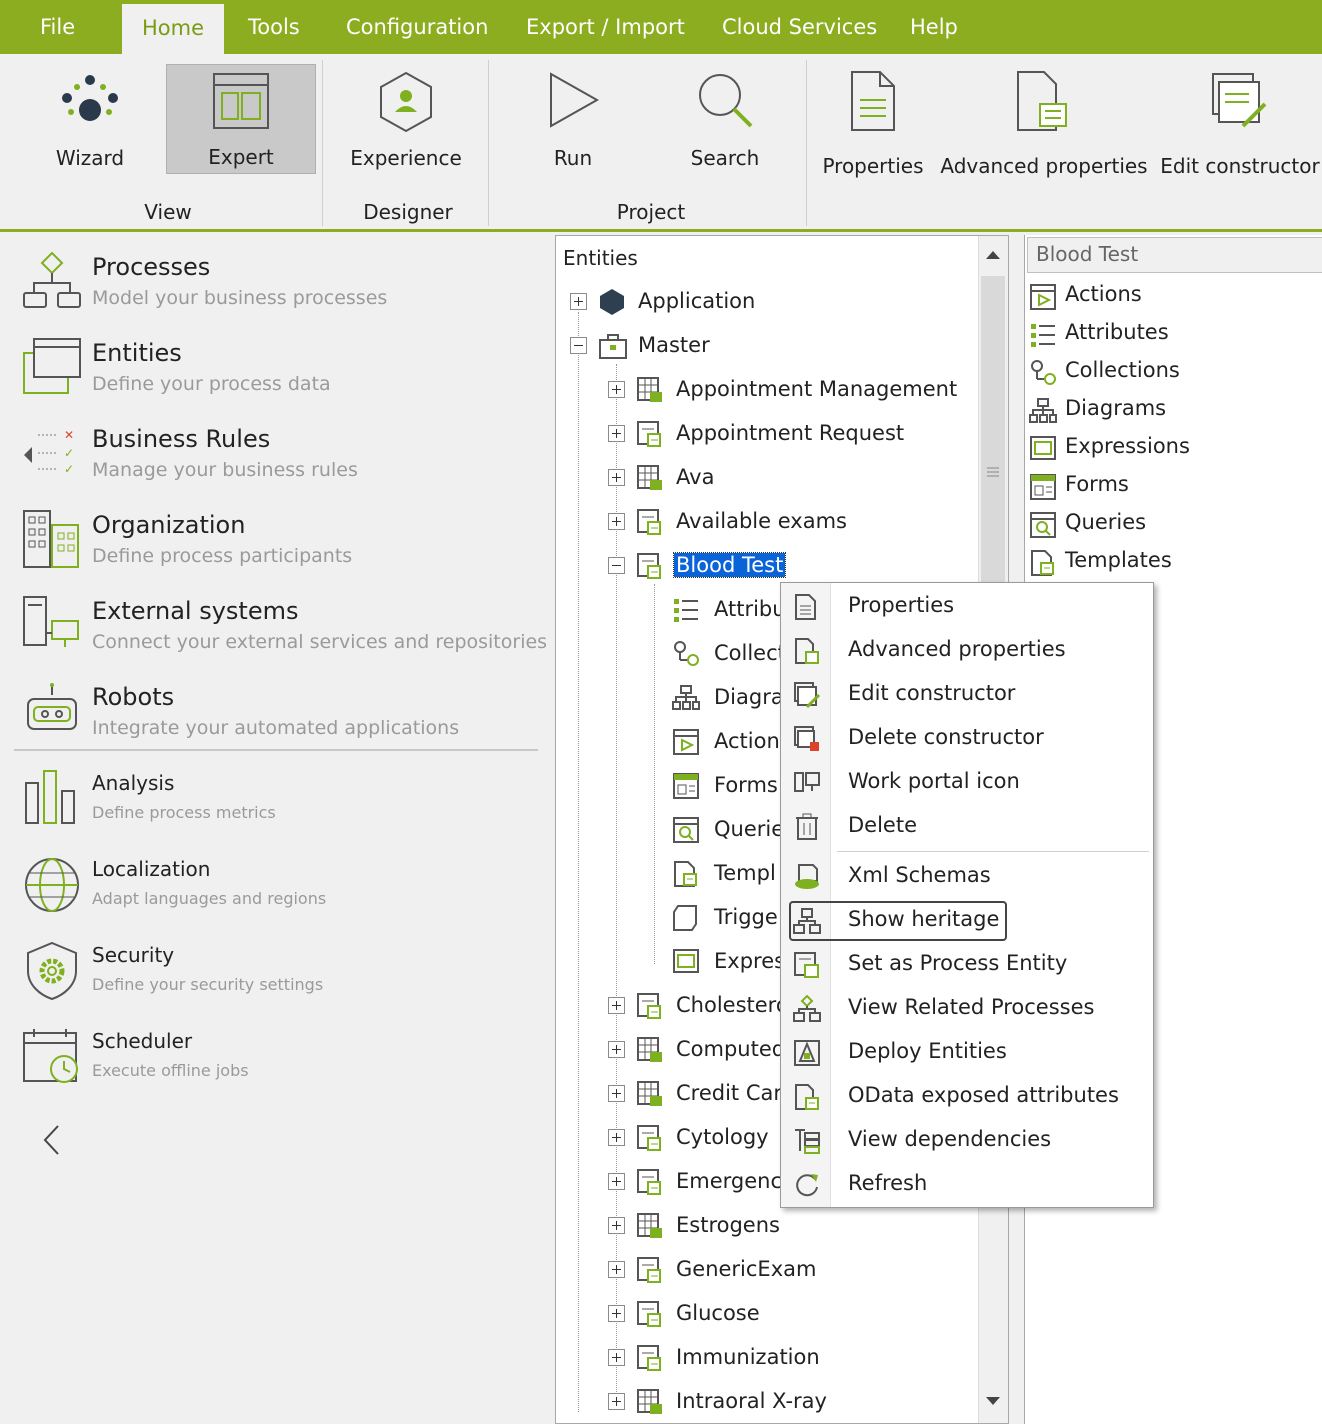  I want to click on menu-file: File, so click(57, 27).